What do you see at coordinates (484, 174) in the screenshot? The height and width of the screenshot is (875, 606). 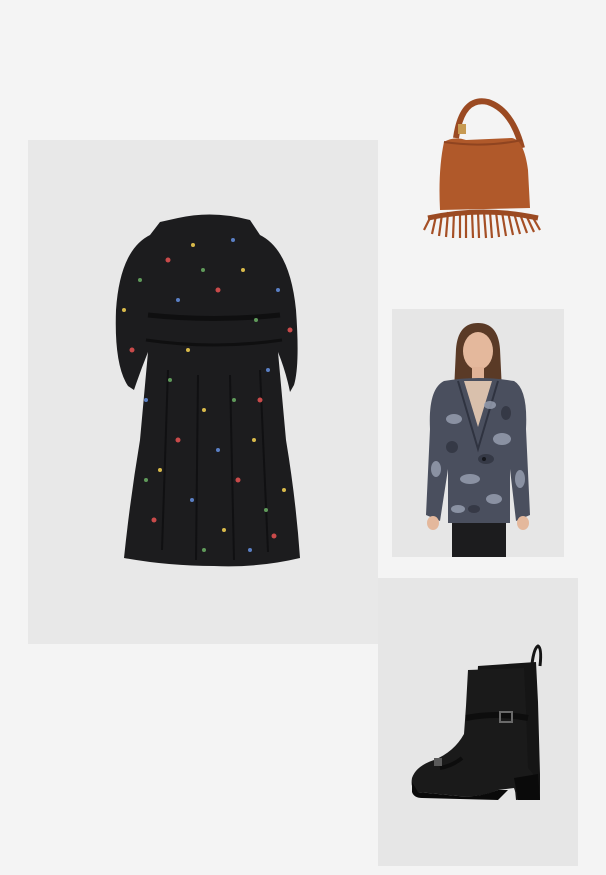 I see `bag-body` at bounding box center [484, 174].